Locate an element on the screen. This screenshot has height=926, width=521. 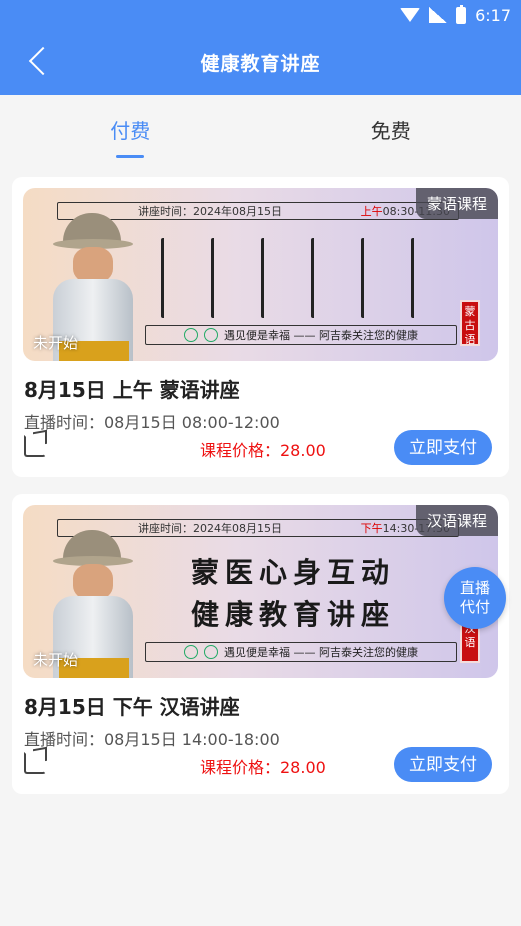
tab-paid: 付费 is located at coordinates (130, 130).